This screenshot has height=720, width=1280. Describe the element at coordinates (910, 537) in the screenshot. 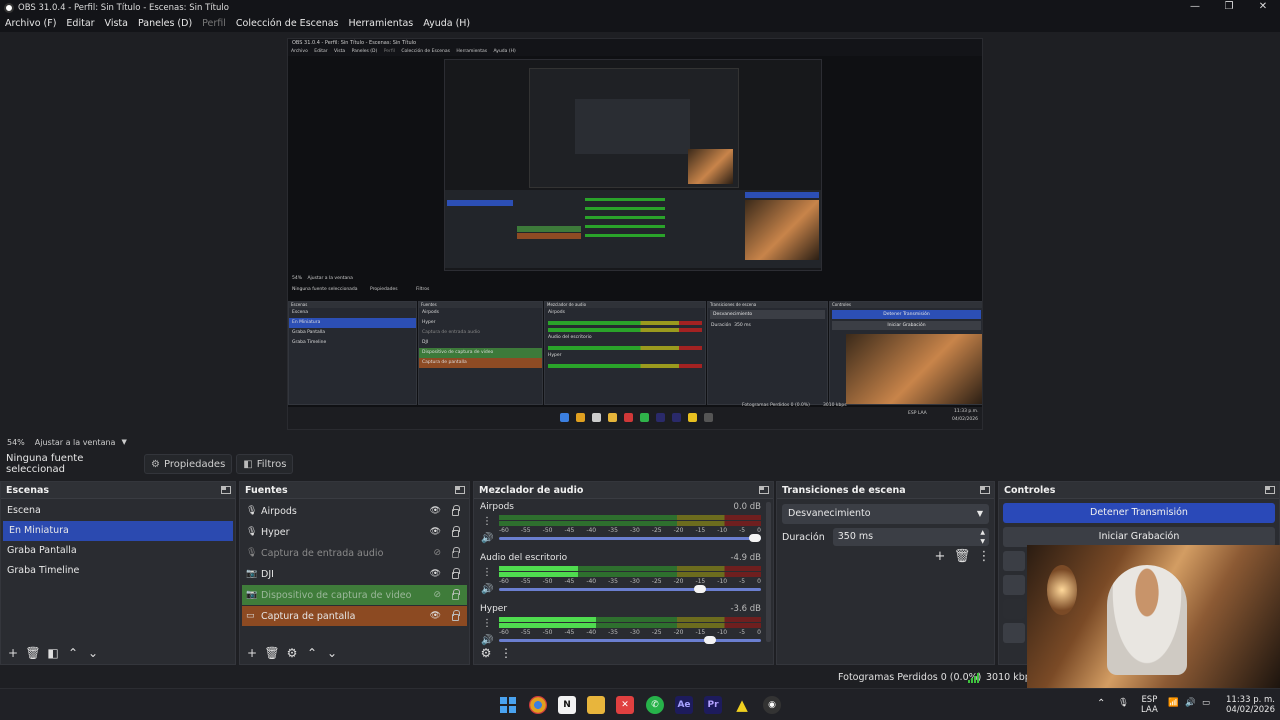

I see `duration-input: 350 ms ▲ ▼` at that location.